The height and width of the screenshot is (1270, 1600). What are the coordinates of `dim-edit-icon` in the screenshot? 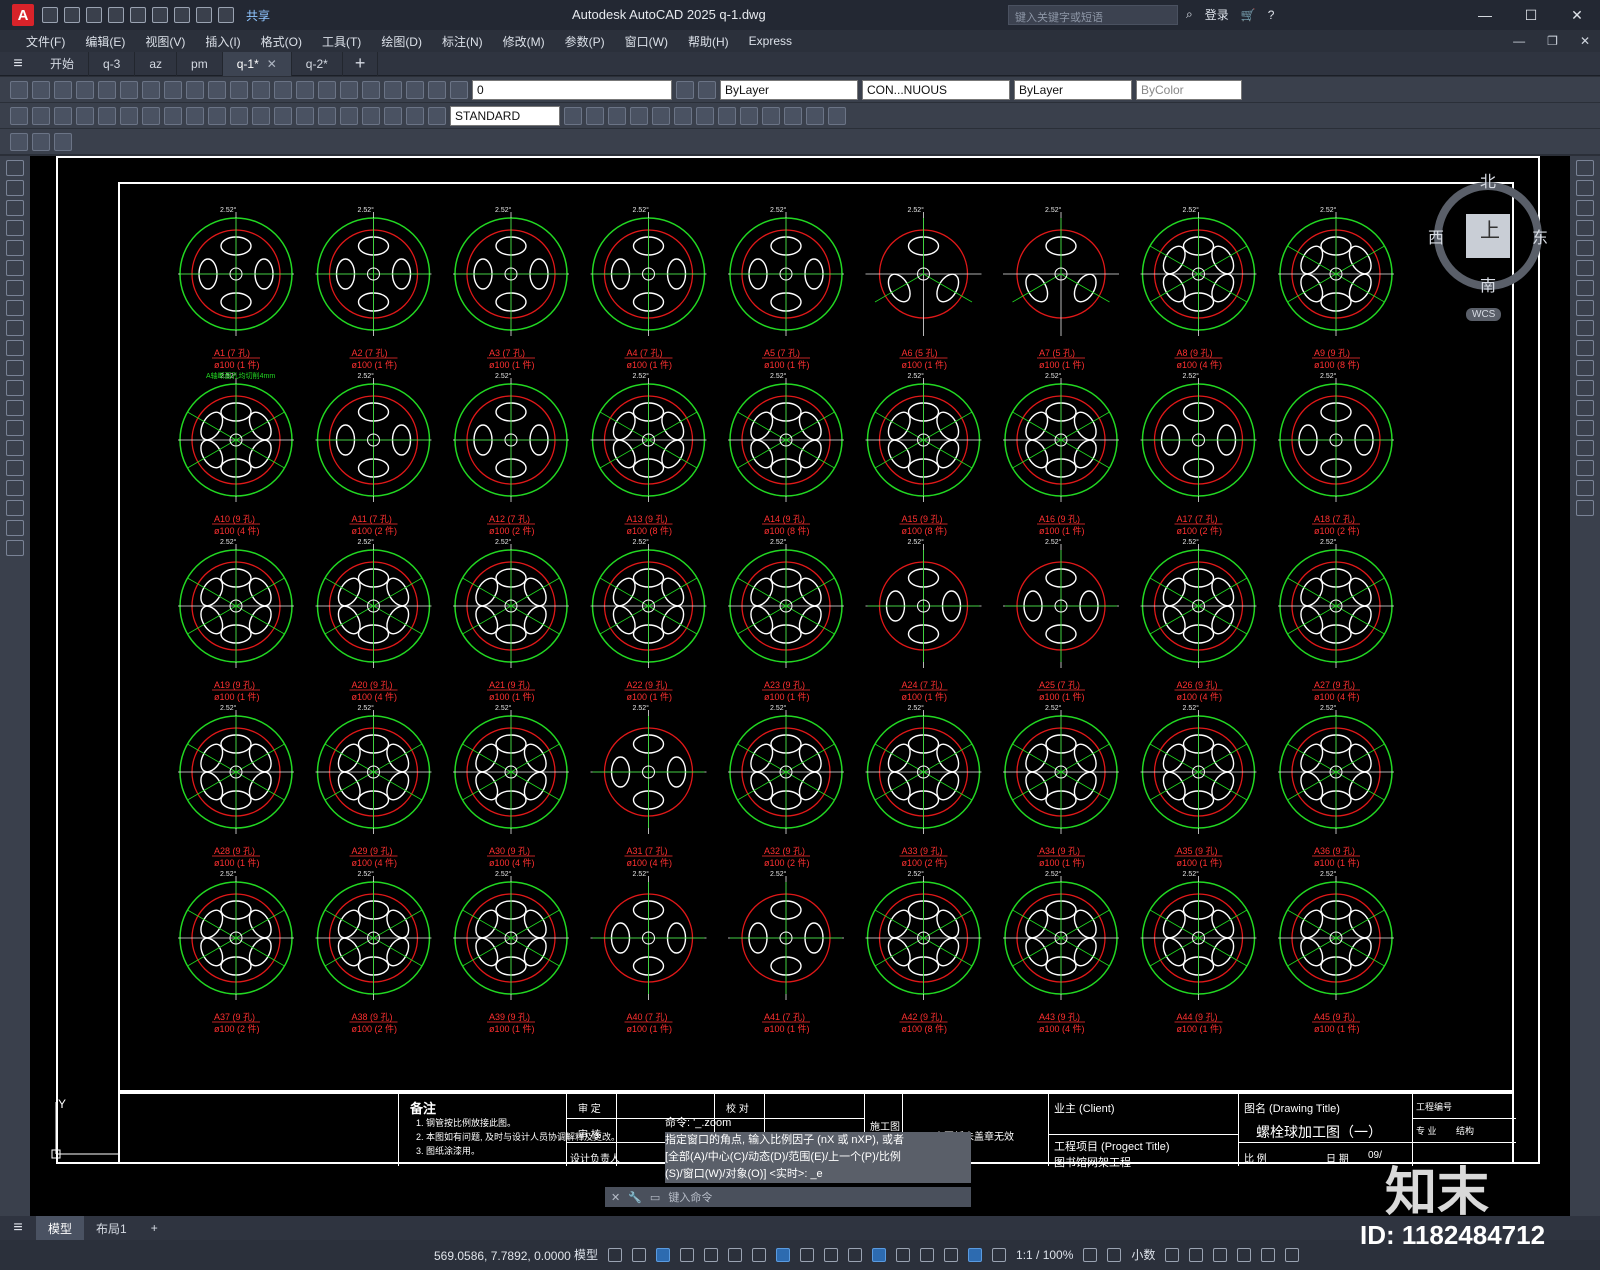 It's located at (393, 115).